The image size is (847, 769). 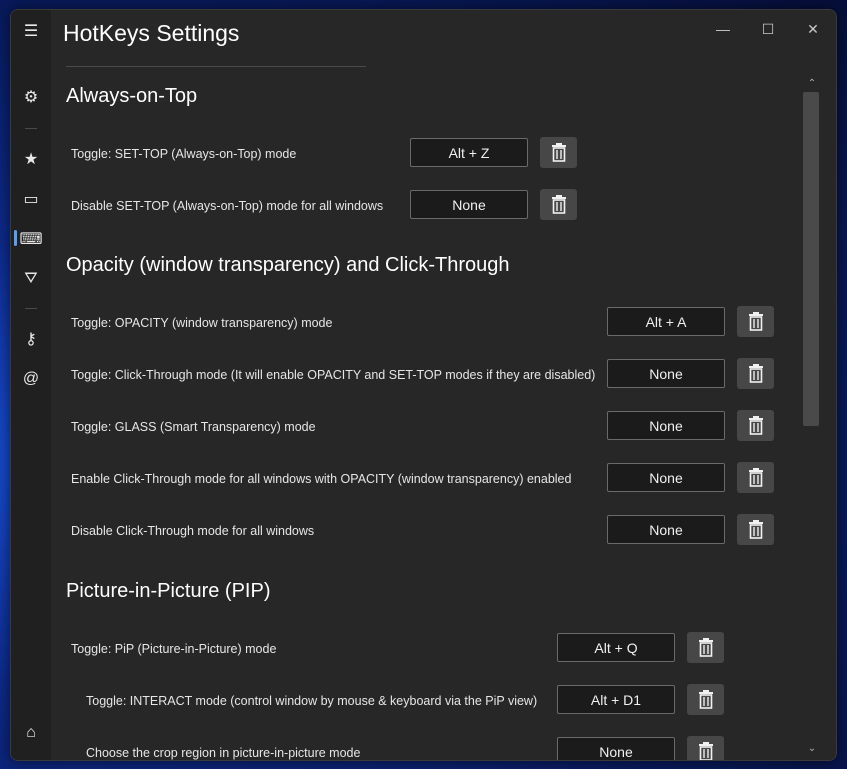 What do you see at coordinates (666, 321) in the screenshot?
I see `hotkey-field: Alt + A` at bounding box center [666, 321].